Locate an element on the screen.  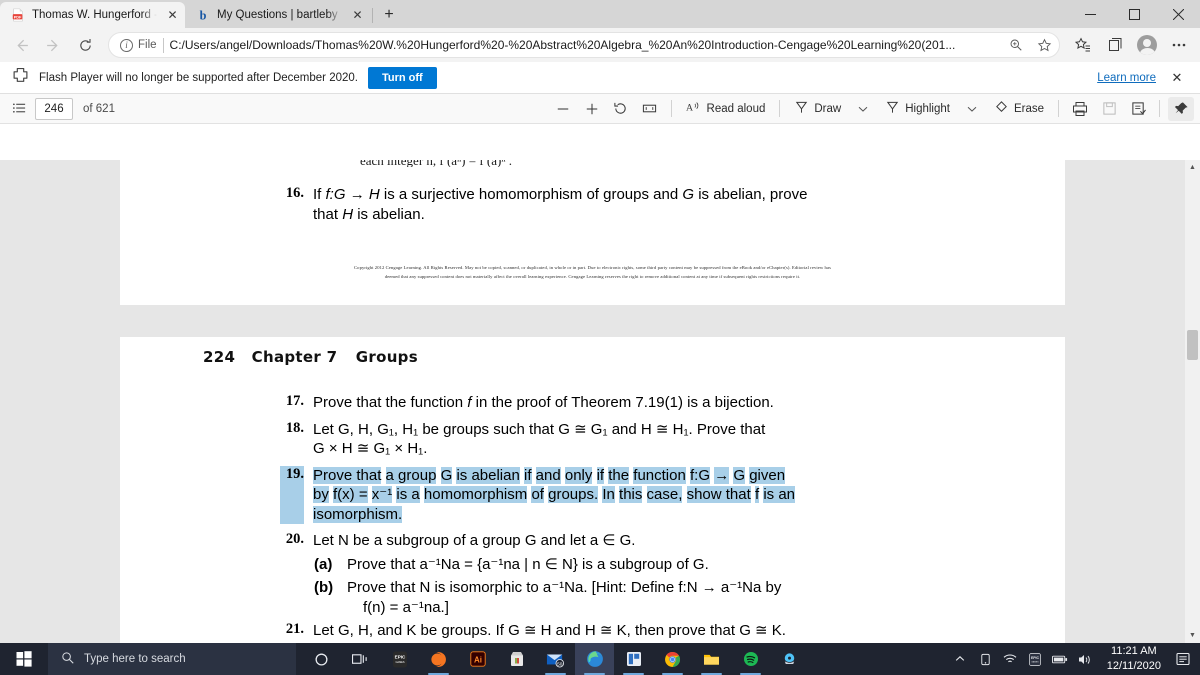
highlighted-text-chunk: G is located at coordinates (739, 475).